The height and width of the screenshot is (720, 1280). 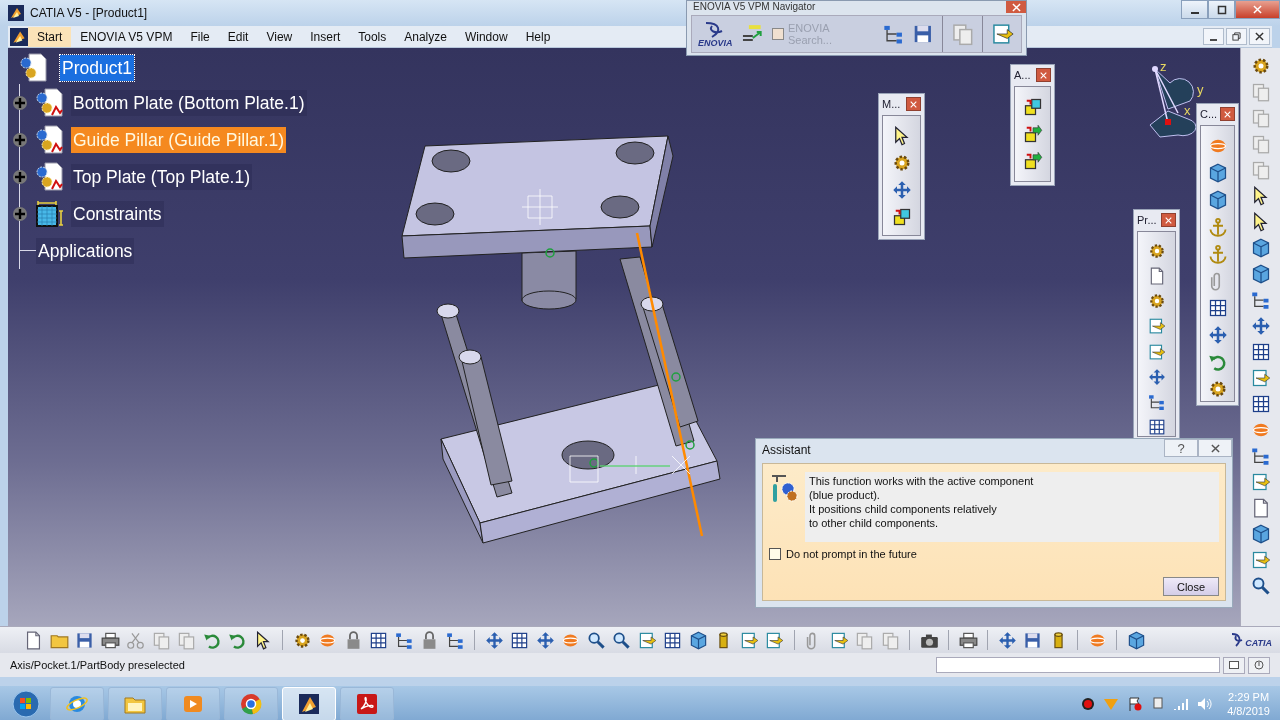 What do you see at coordinates (752, 34) in the screenshot?
I see `connect-icon` at bounding box center [752, 34].